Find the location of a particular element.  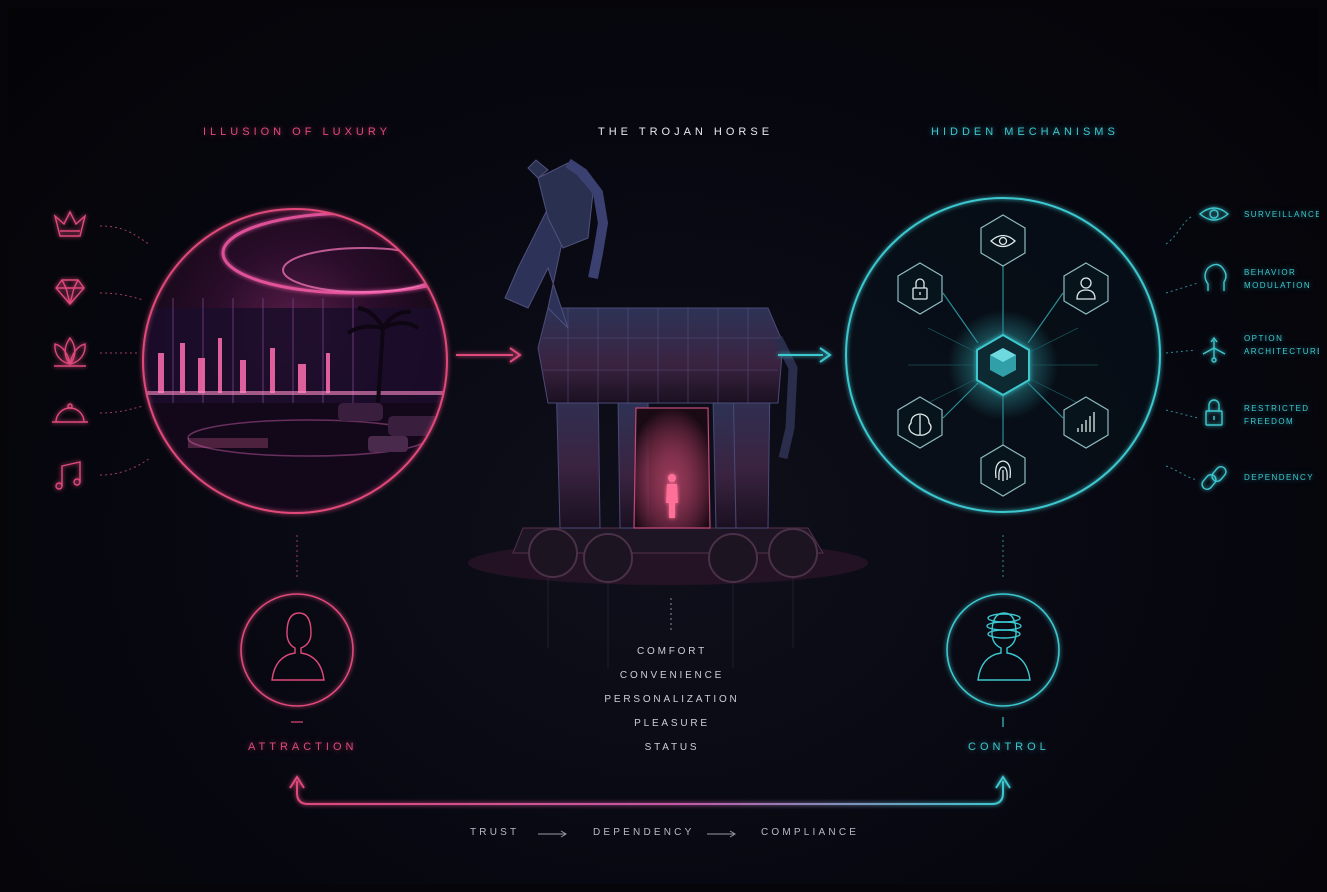

diamond-icon is located at coordinates (70, 292).